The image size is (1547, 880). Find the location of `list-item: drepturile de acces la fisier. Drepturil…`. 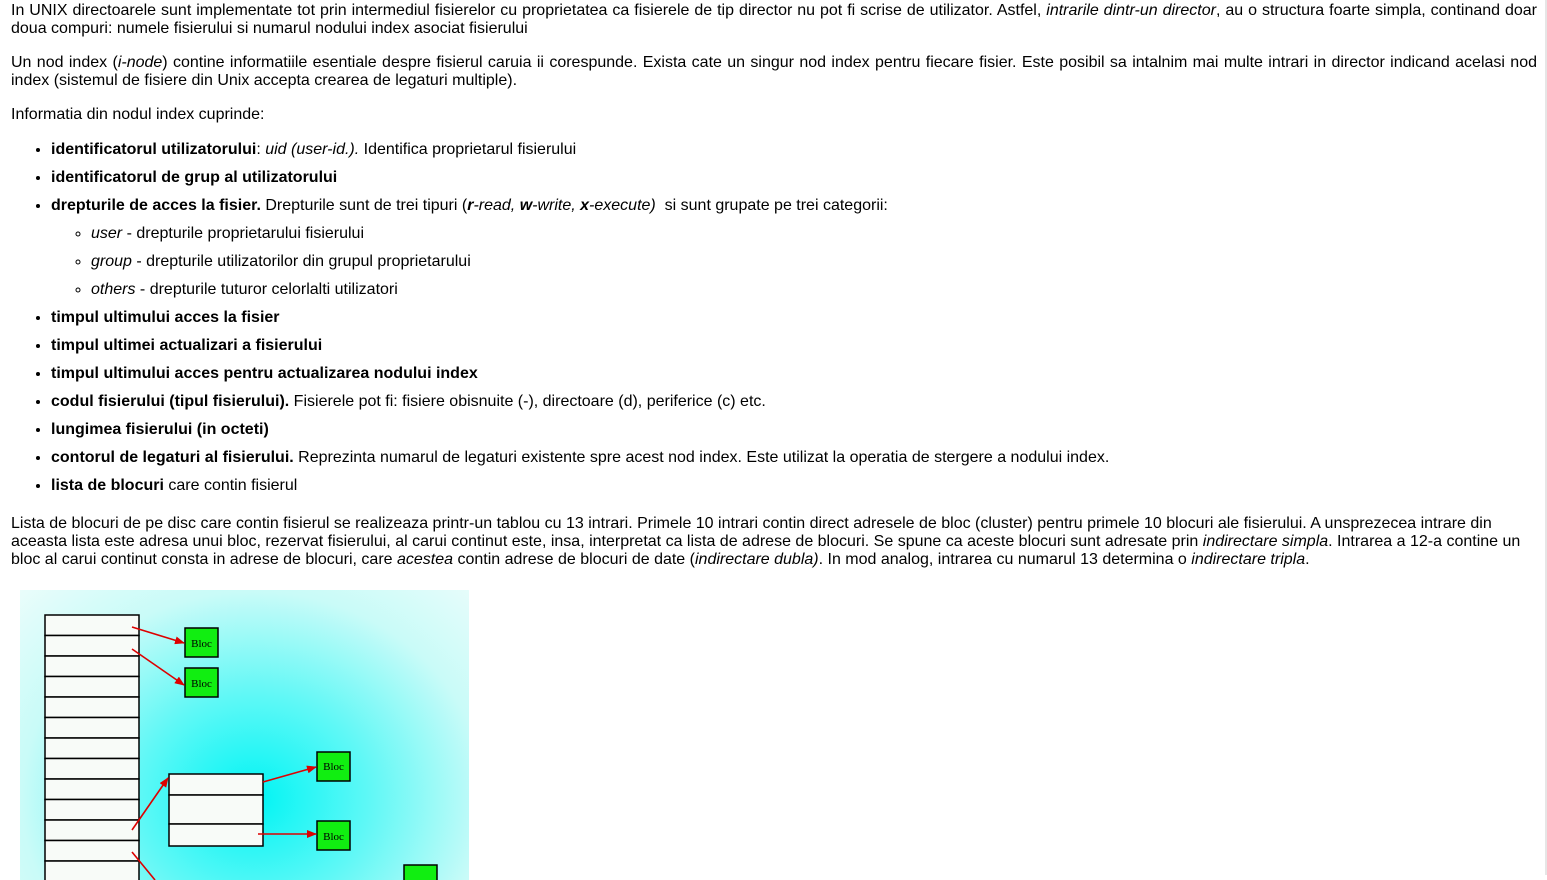

list-item: drepturile de acces la fisier. Drepturil… is located at coordinates (794, 248).